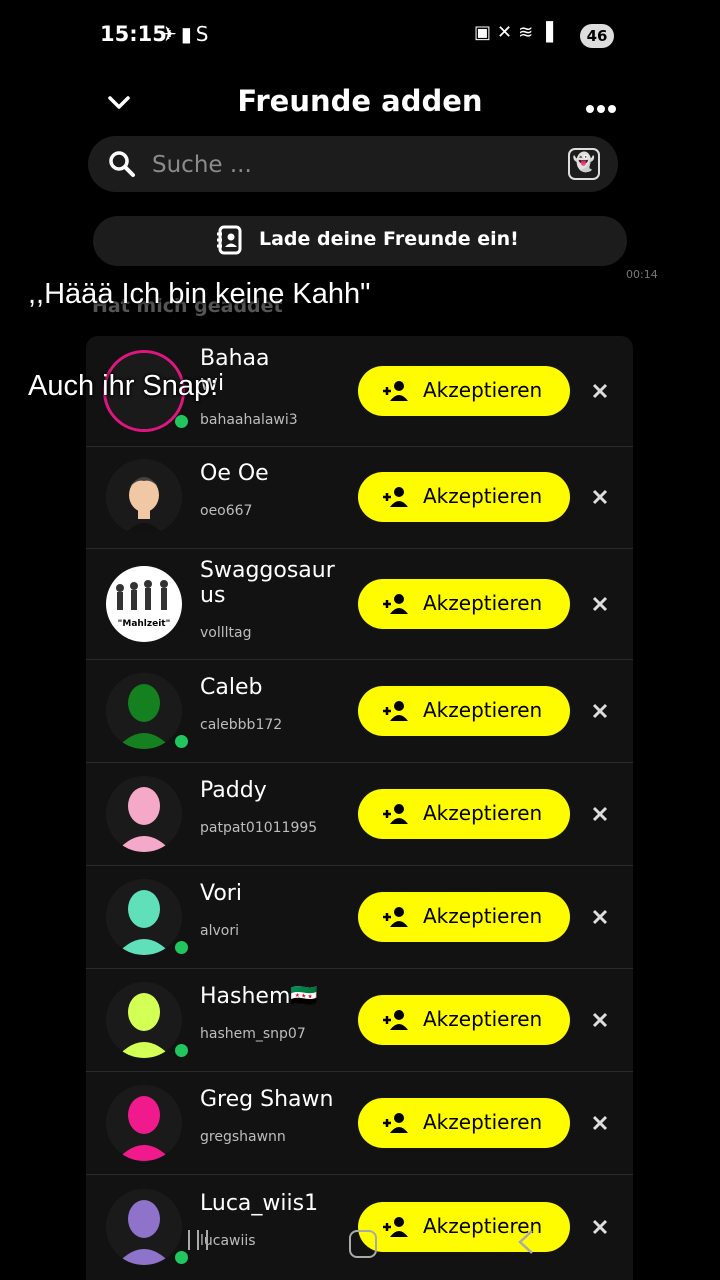 This screenshot has width=720, height=1280. Describe the element at coordinates (241, 725) in the screenshot. I see `username: calebbb172` at that location.